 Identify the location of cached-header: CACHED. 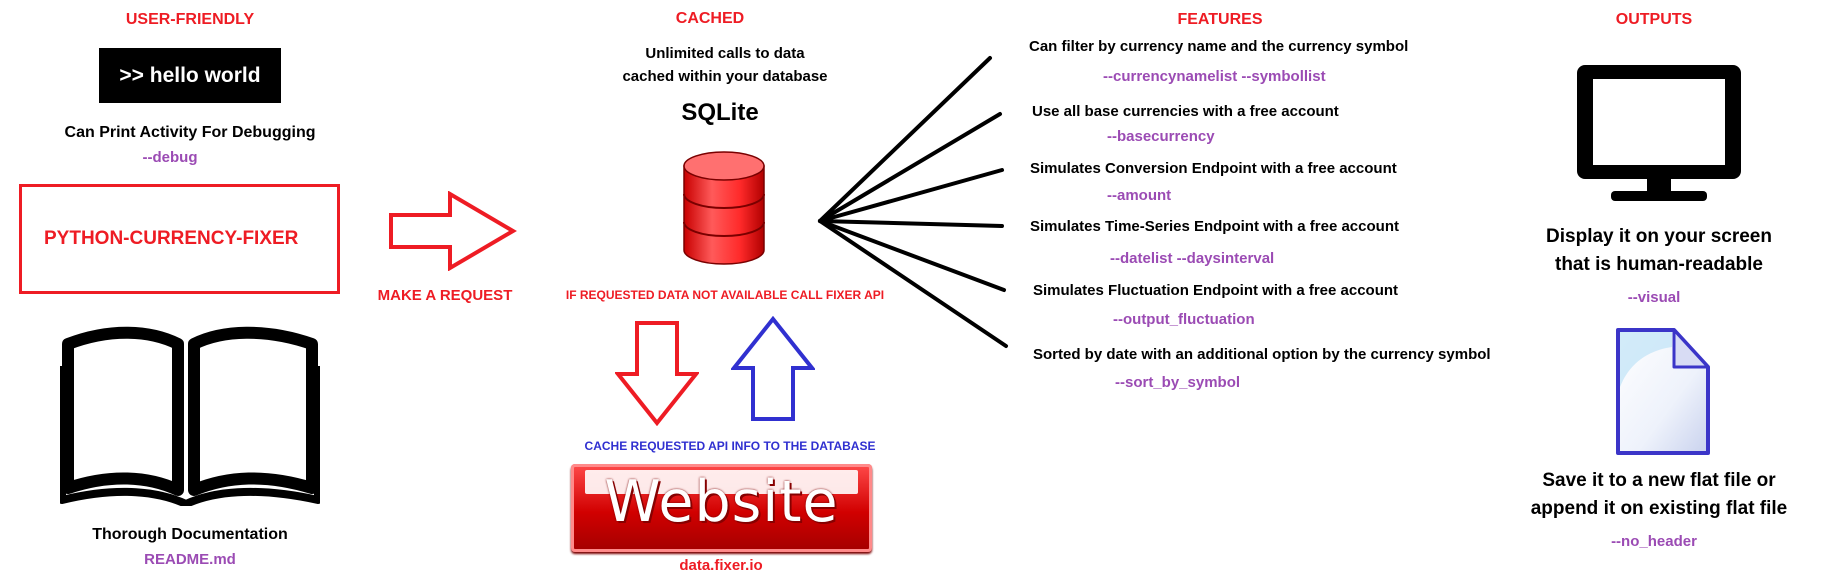
(710, 18).